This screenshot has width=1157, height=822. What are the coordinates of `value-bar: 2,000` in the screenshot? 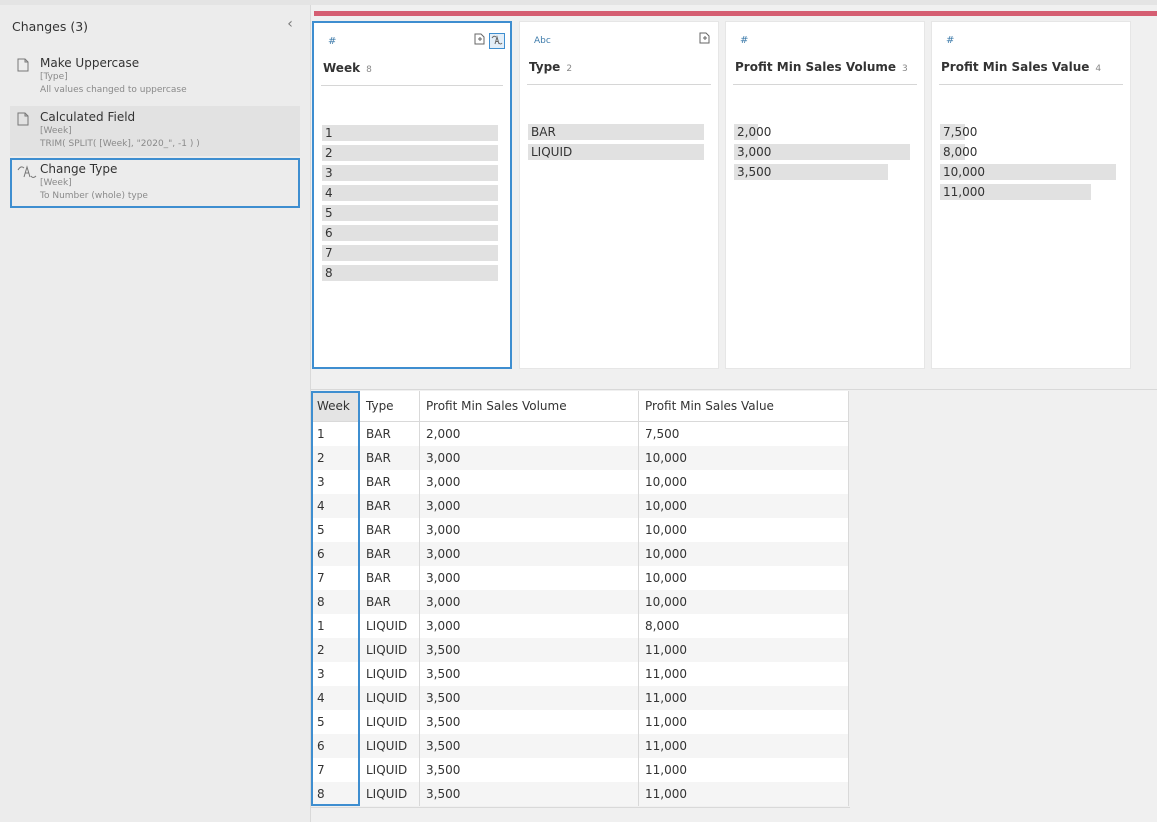 It's located at (752, 132).